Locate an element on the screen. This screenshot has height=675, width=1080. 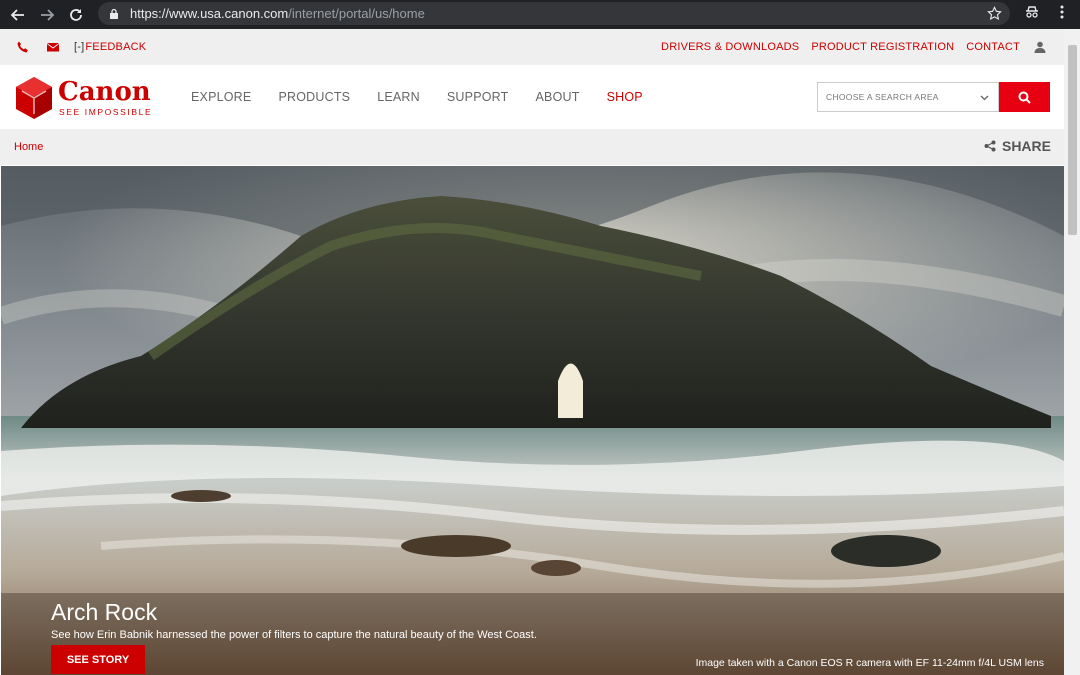
page-scrollbar is located at coordinates (1072, 352).